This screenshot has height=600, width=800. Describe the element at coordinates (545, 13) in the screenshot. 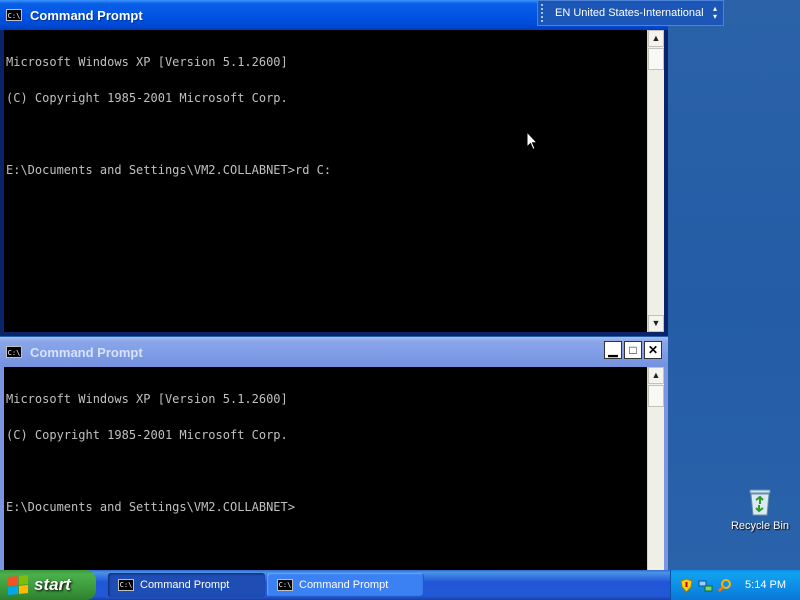

I see `drag-handle` at that location.